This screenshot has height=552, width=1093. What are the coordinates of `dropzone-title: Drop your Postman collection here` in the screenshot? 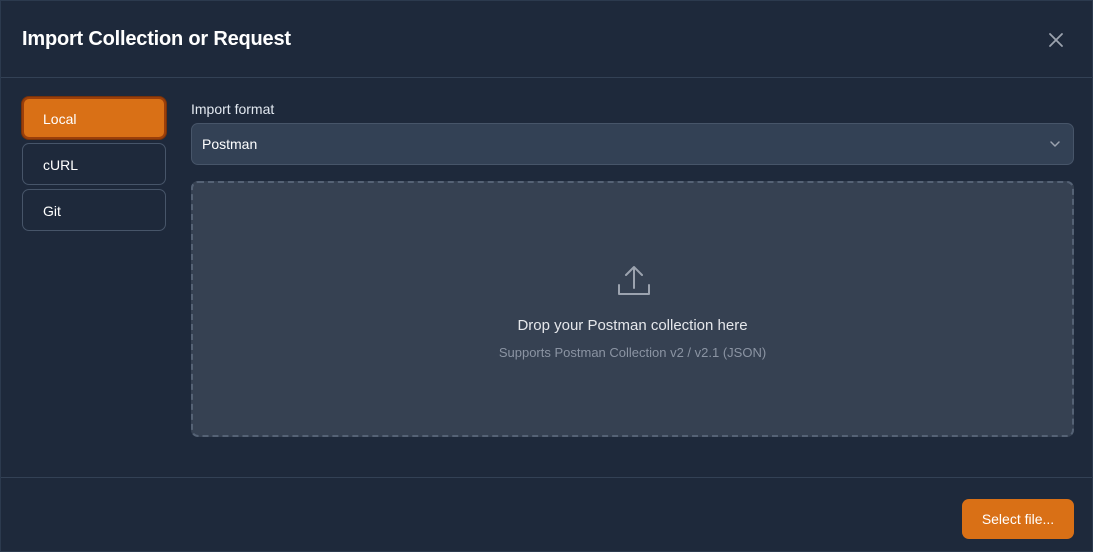 It's located at (632, 325).